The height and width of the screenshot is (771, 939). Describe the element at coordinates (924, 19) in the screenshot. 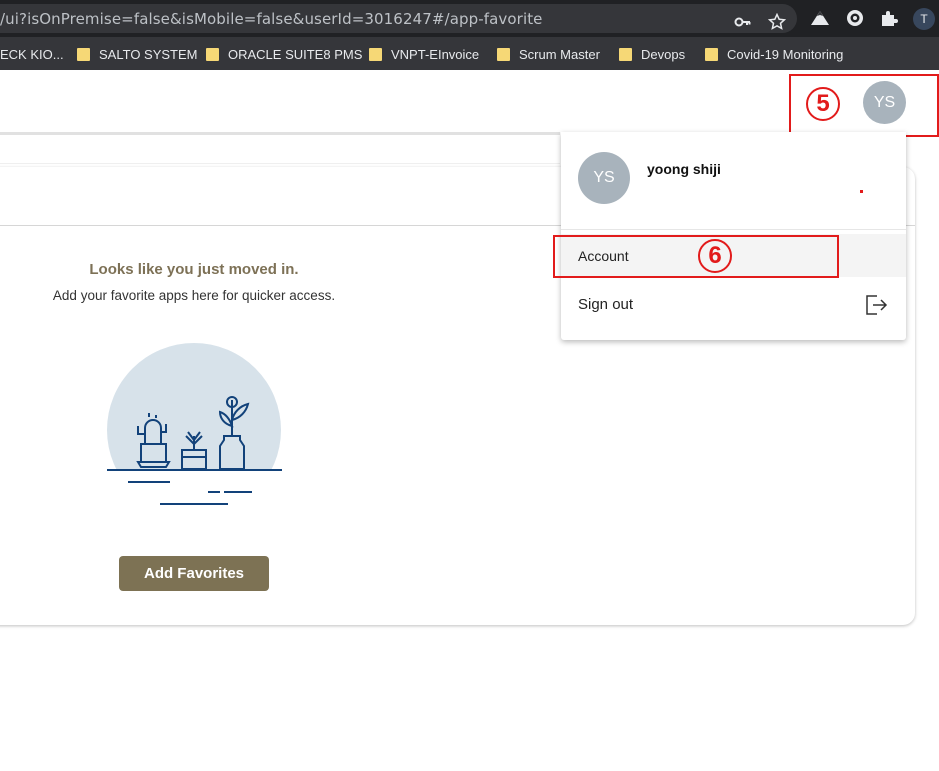

I see `browser-profile-avatar: T` at that location.